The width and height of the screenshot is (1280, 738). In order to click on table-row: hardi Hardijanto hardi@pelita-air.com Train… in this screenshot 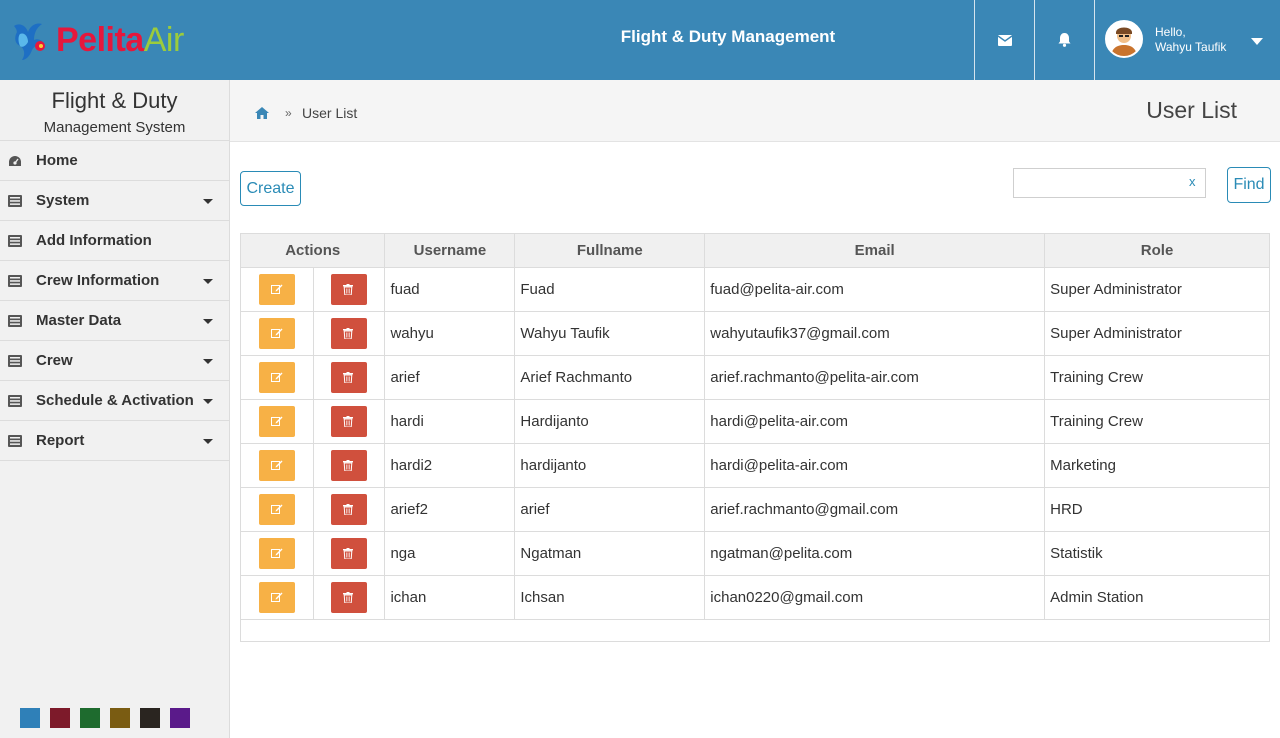, I will do `click(755, 421)`.